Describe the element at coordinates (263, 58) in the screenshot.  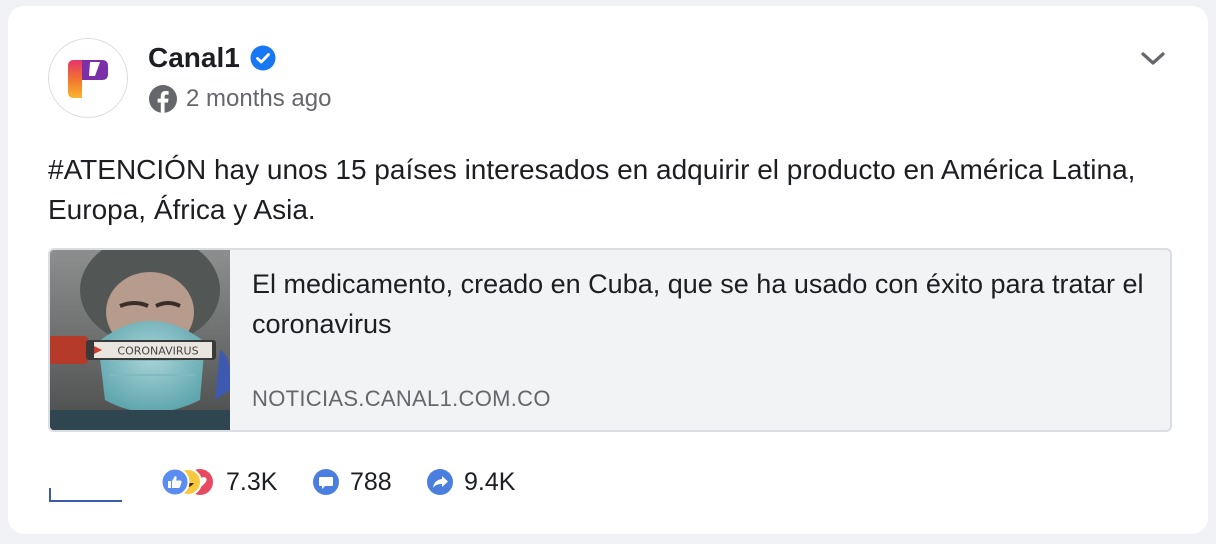
I see `verified-icon` at that location.